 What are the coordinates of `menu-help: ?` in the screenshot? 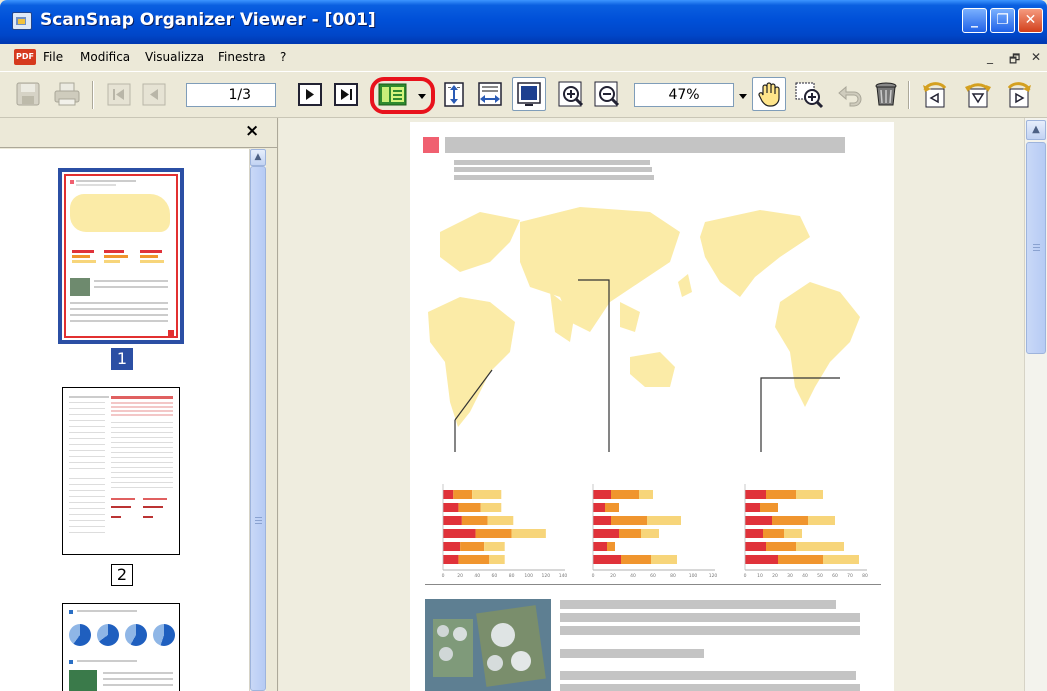 It's located at (283, 57).